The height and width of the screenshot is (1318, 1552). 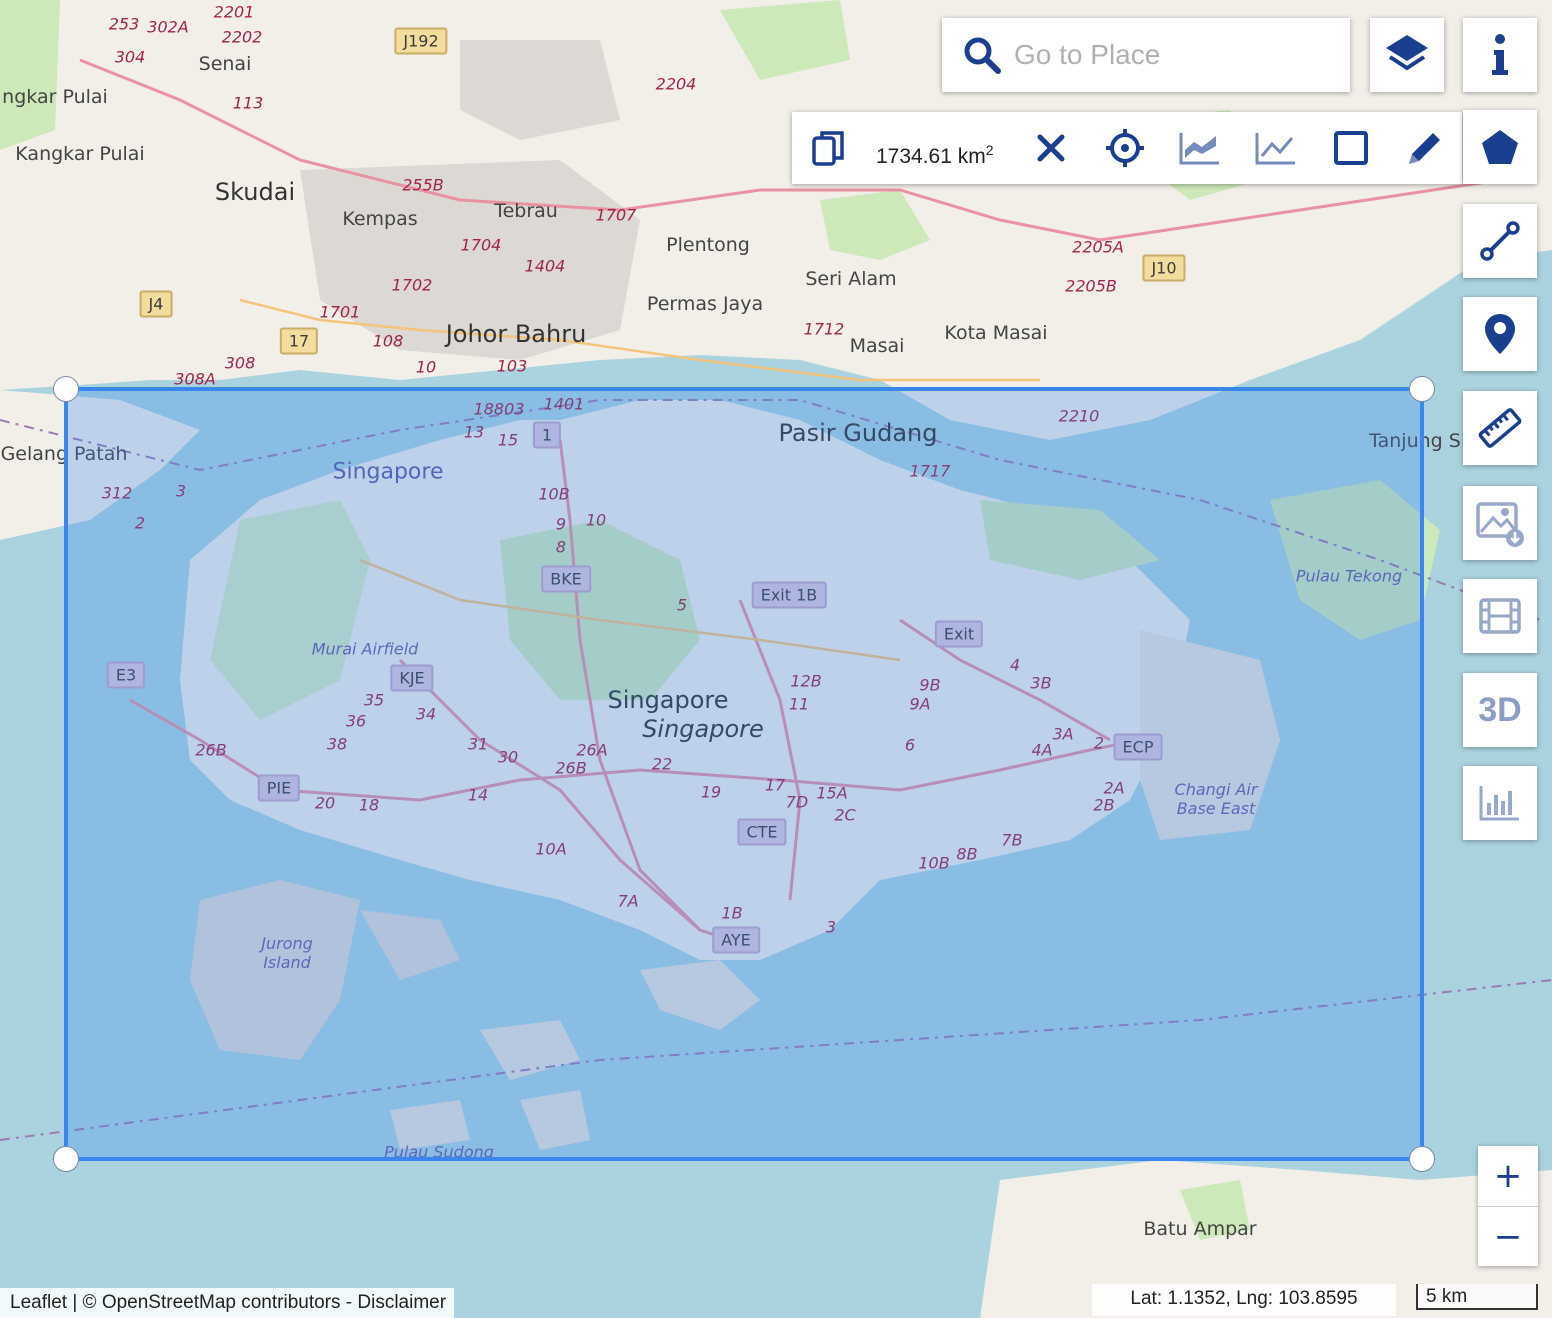 I want to click on rectangle-button, so click(x=1351, y=148).